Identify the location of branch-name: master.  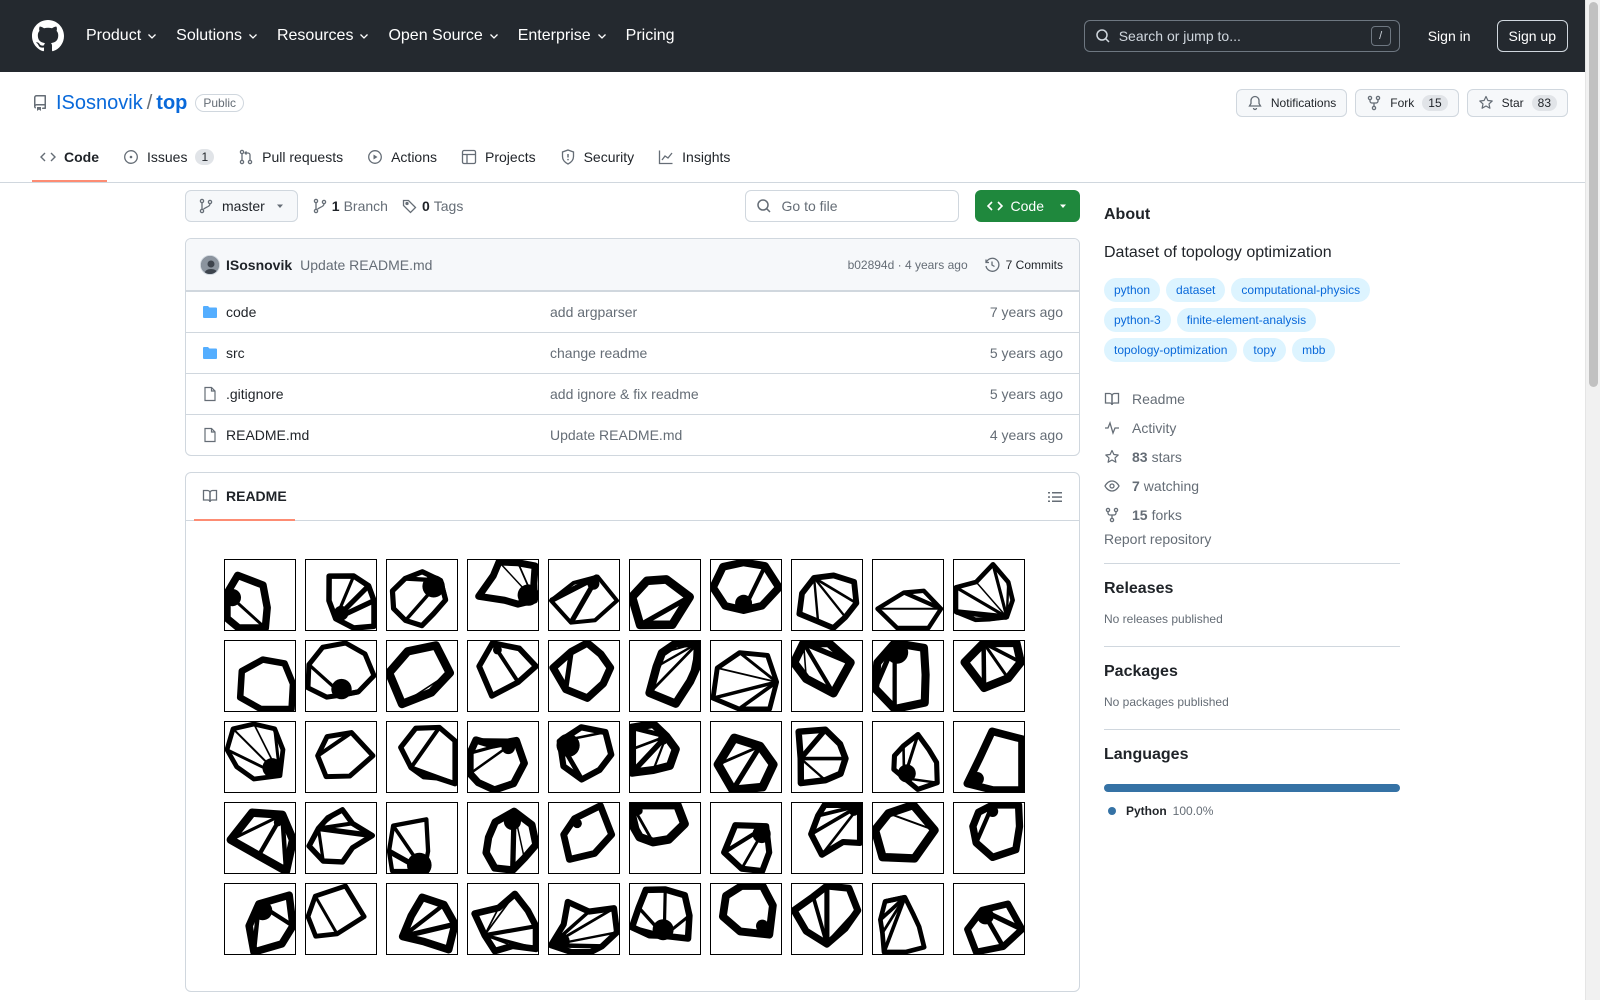
(243, 206).